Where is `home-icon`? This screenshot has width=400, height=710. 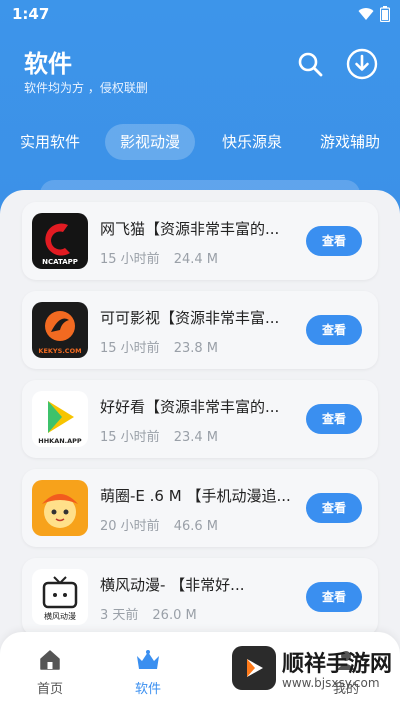 home-icon is located at coordinates (50, 660).